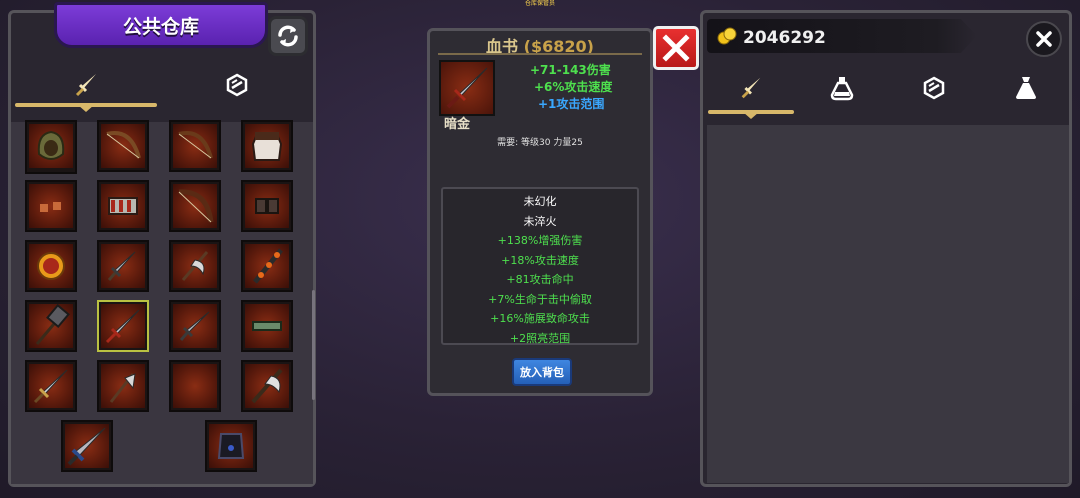  I want to click on armor-icon, so click(231, 446).